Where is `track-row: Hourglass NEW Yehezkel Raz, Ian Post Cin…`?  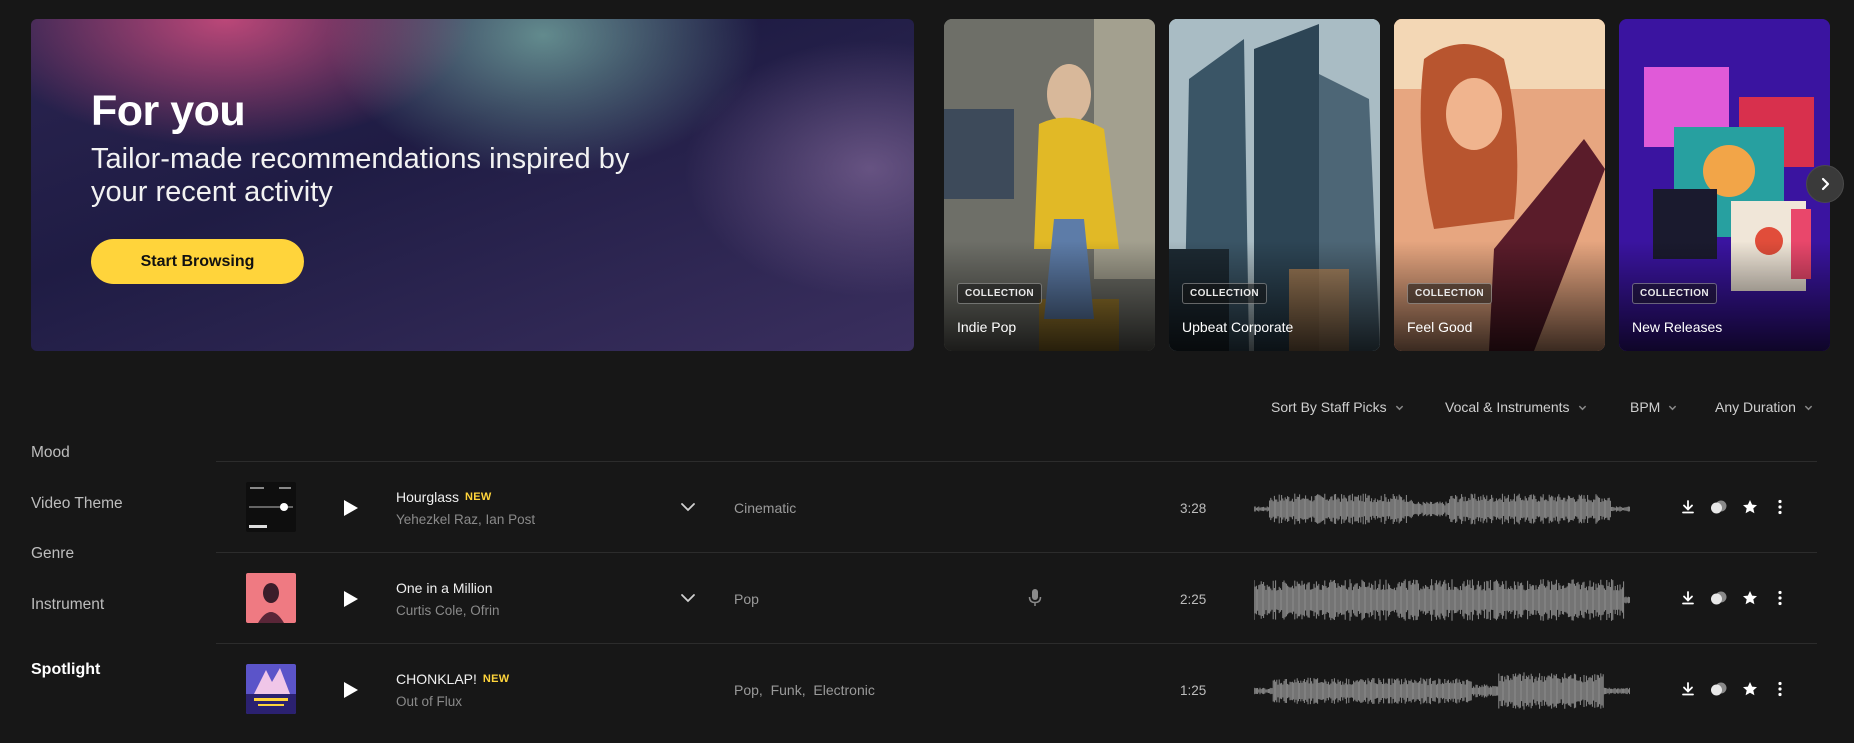 track-row: Hourglass NEW Yehezkel Raz, Ian Post Cin… is located at coordinates (1016, 507).